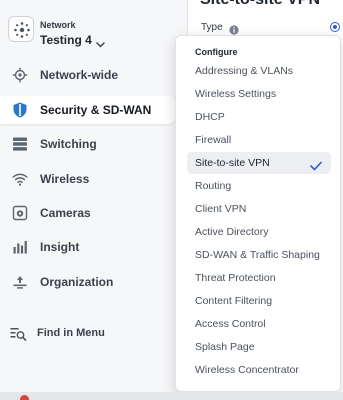  What do you see at coordinates (65, 213) in the screenshot?
I see `sidebar-item-label: Cameras` at bounding box center [65, 213].